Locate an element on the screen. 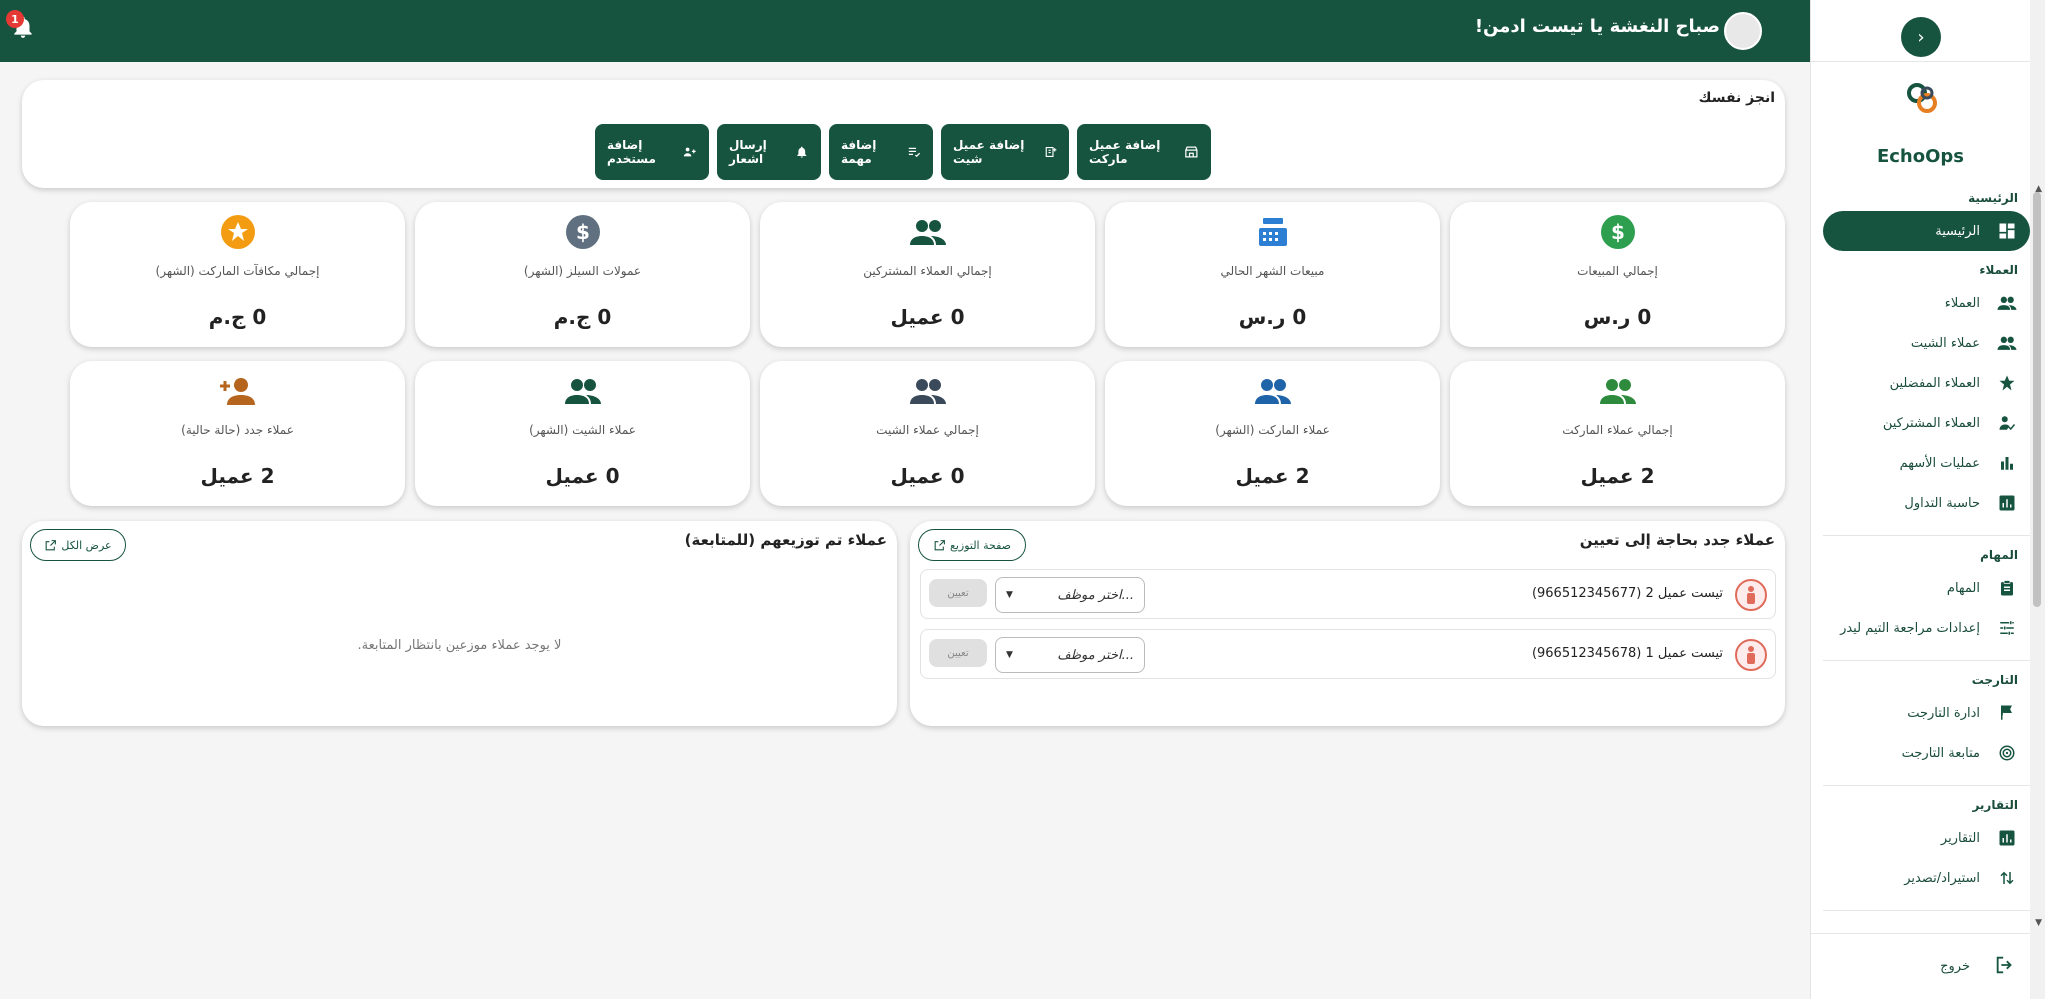  stat-card-new-clients: عملاء جدد (حالة حالية) 2 عميل is located at coordinates (237, 433).